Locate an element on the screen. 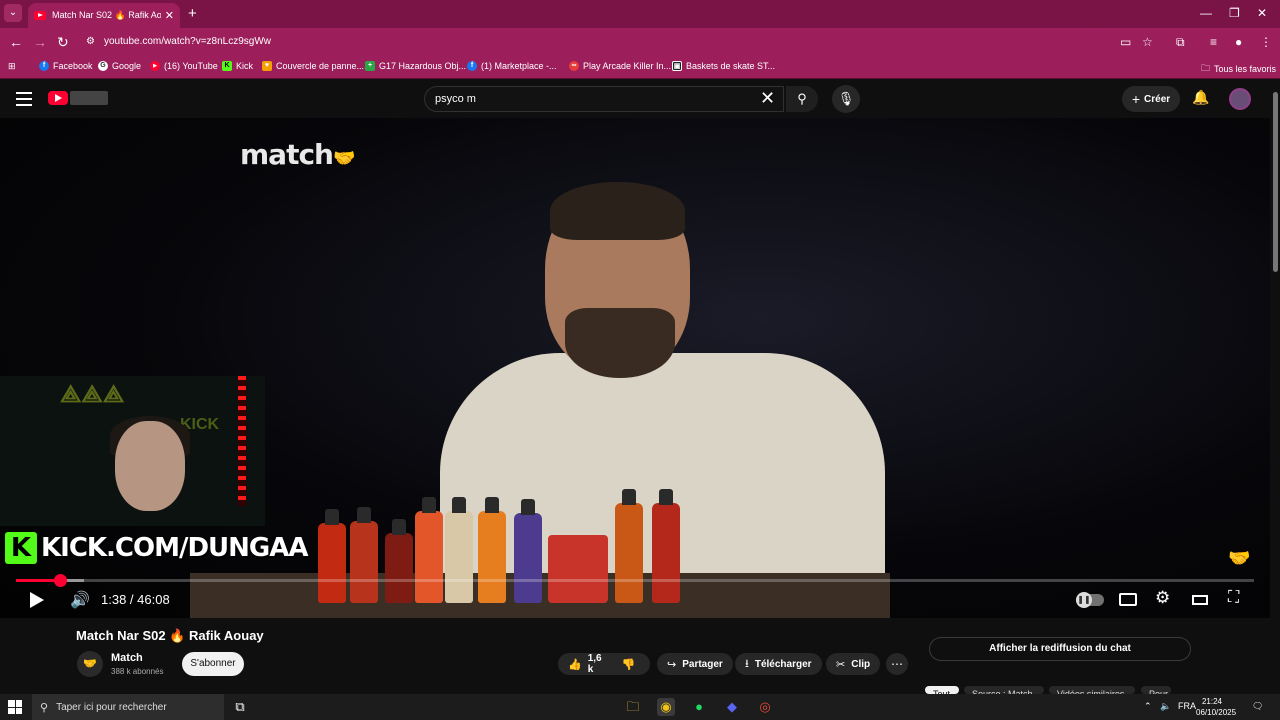 This screenshot has height=720, width=1280. tab-active: Match Nar S02 🔥 Rafik Aouay ✕ is located at coordinates (104, 15).